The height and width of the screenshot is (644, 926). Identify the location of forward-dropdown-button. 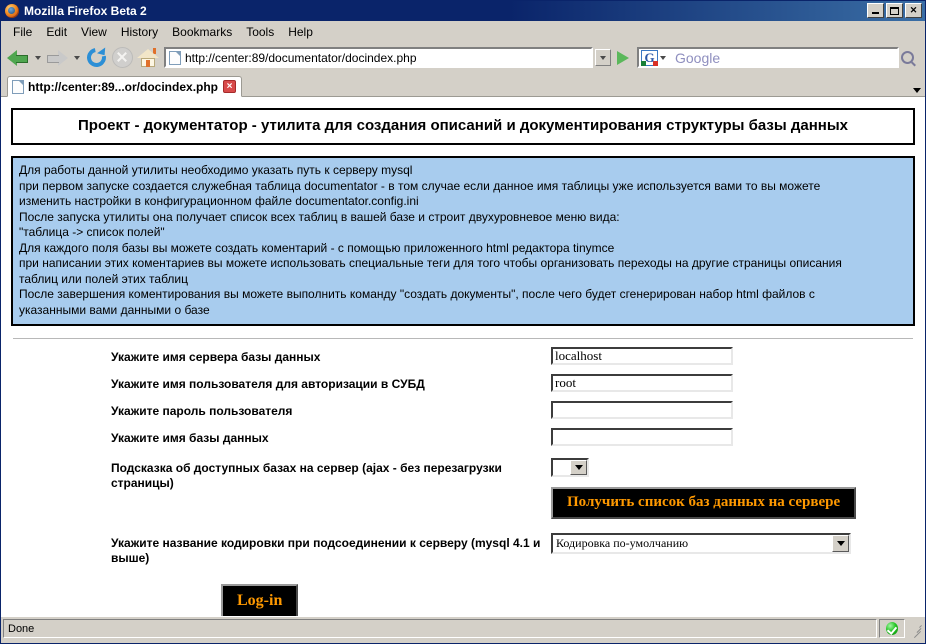
(76, 58).